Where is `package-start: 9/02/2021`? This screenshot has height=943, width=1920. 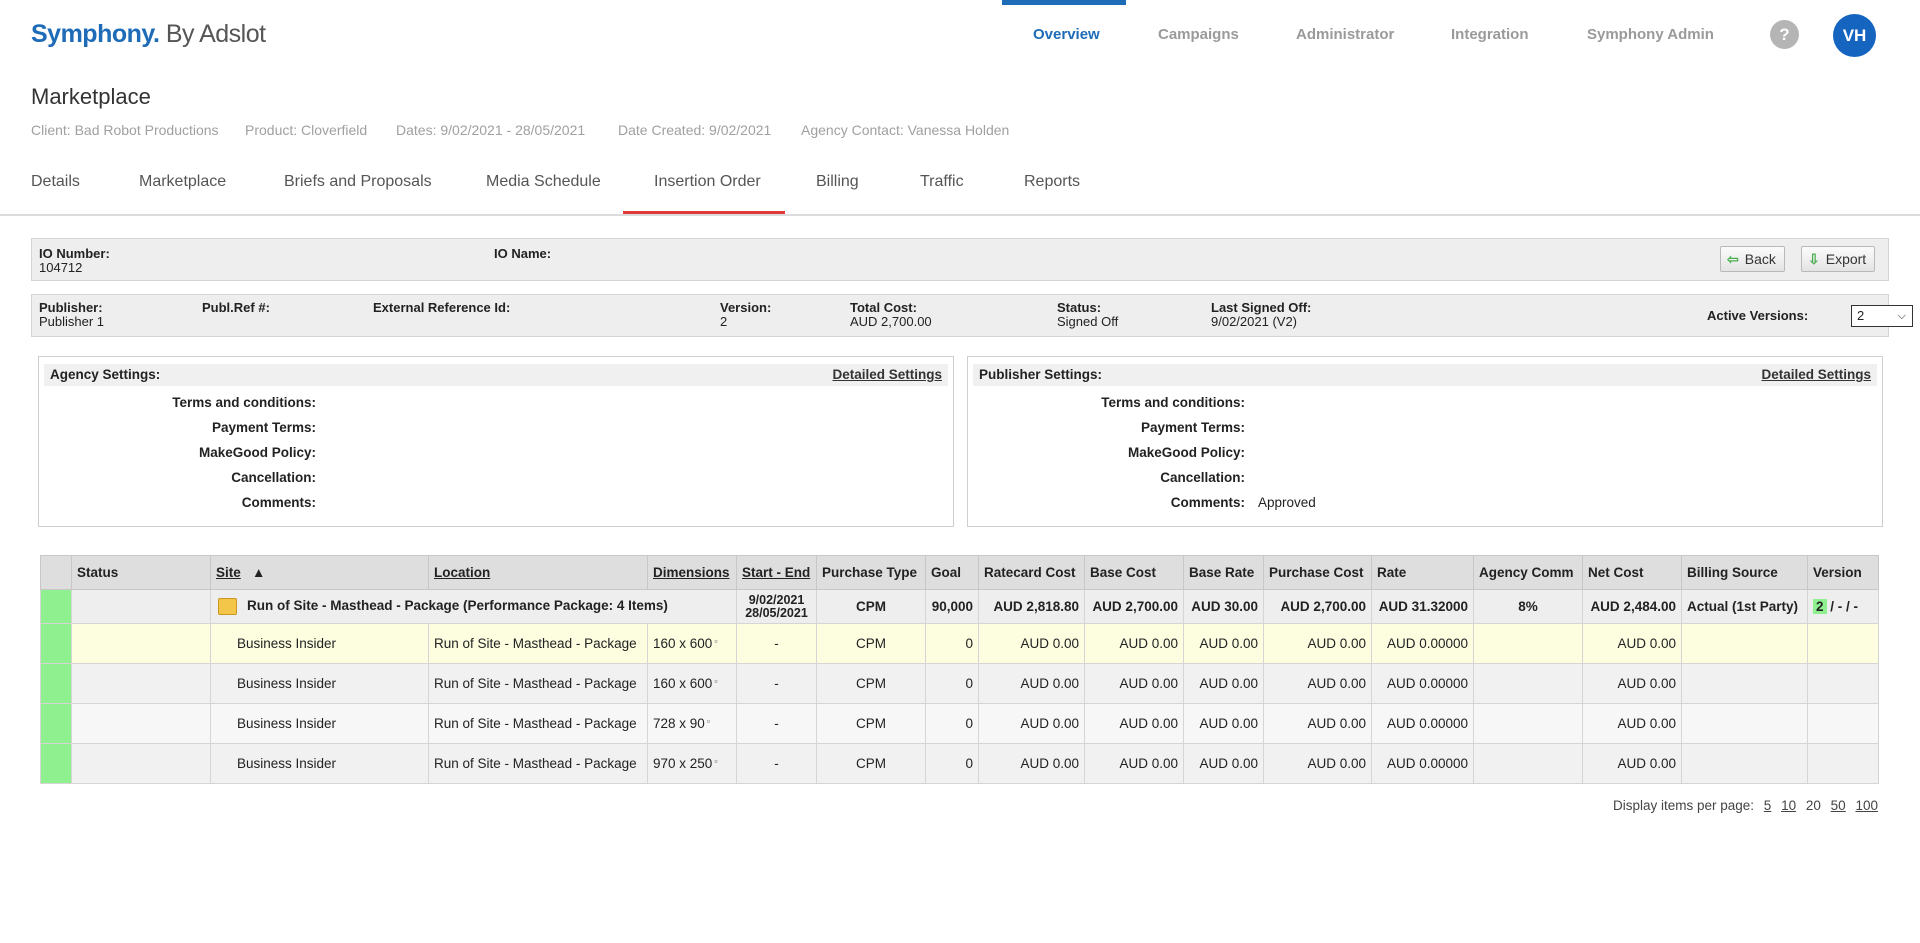
package-start: 9/02/2021 is located at coordinates (776, 599).